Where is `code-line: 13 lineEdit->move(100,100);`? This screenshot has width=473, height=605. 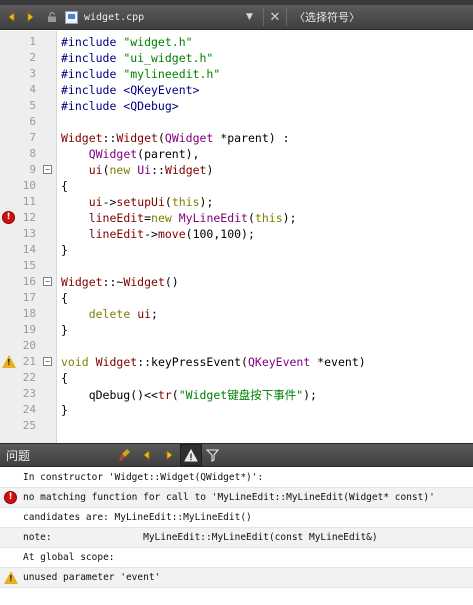 code-line: 13 lineEdit->move(100,100); is located at coordinates (236, 234).